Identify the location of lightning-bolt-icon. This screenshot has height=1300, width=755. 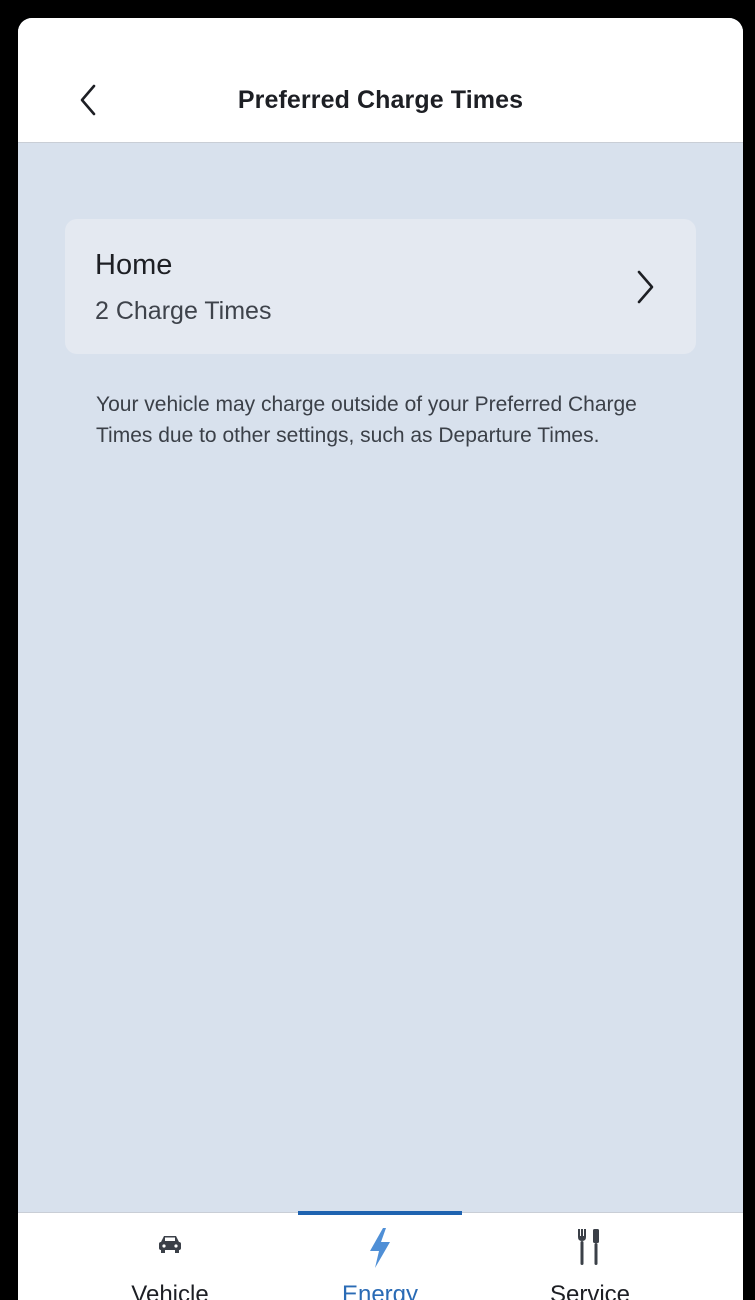
(380, 1248).